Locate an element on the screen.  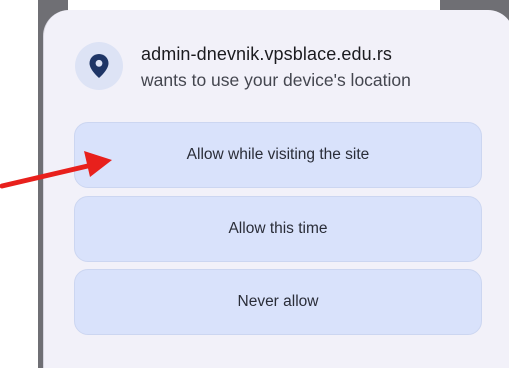
allow-while-visiting-button: Allow while visiting the site is located at coordinates (278, 155).